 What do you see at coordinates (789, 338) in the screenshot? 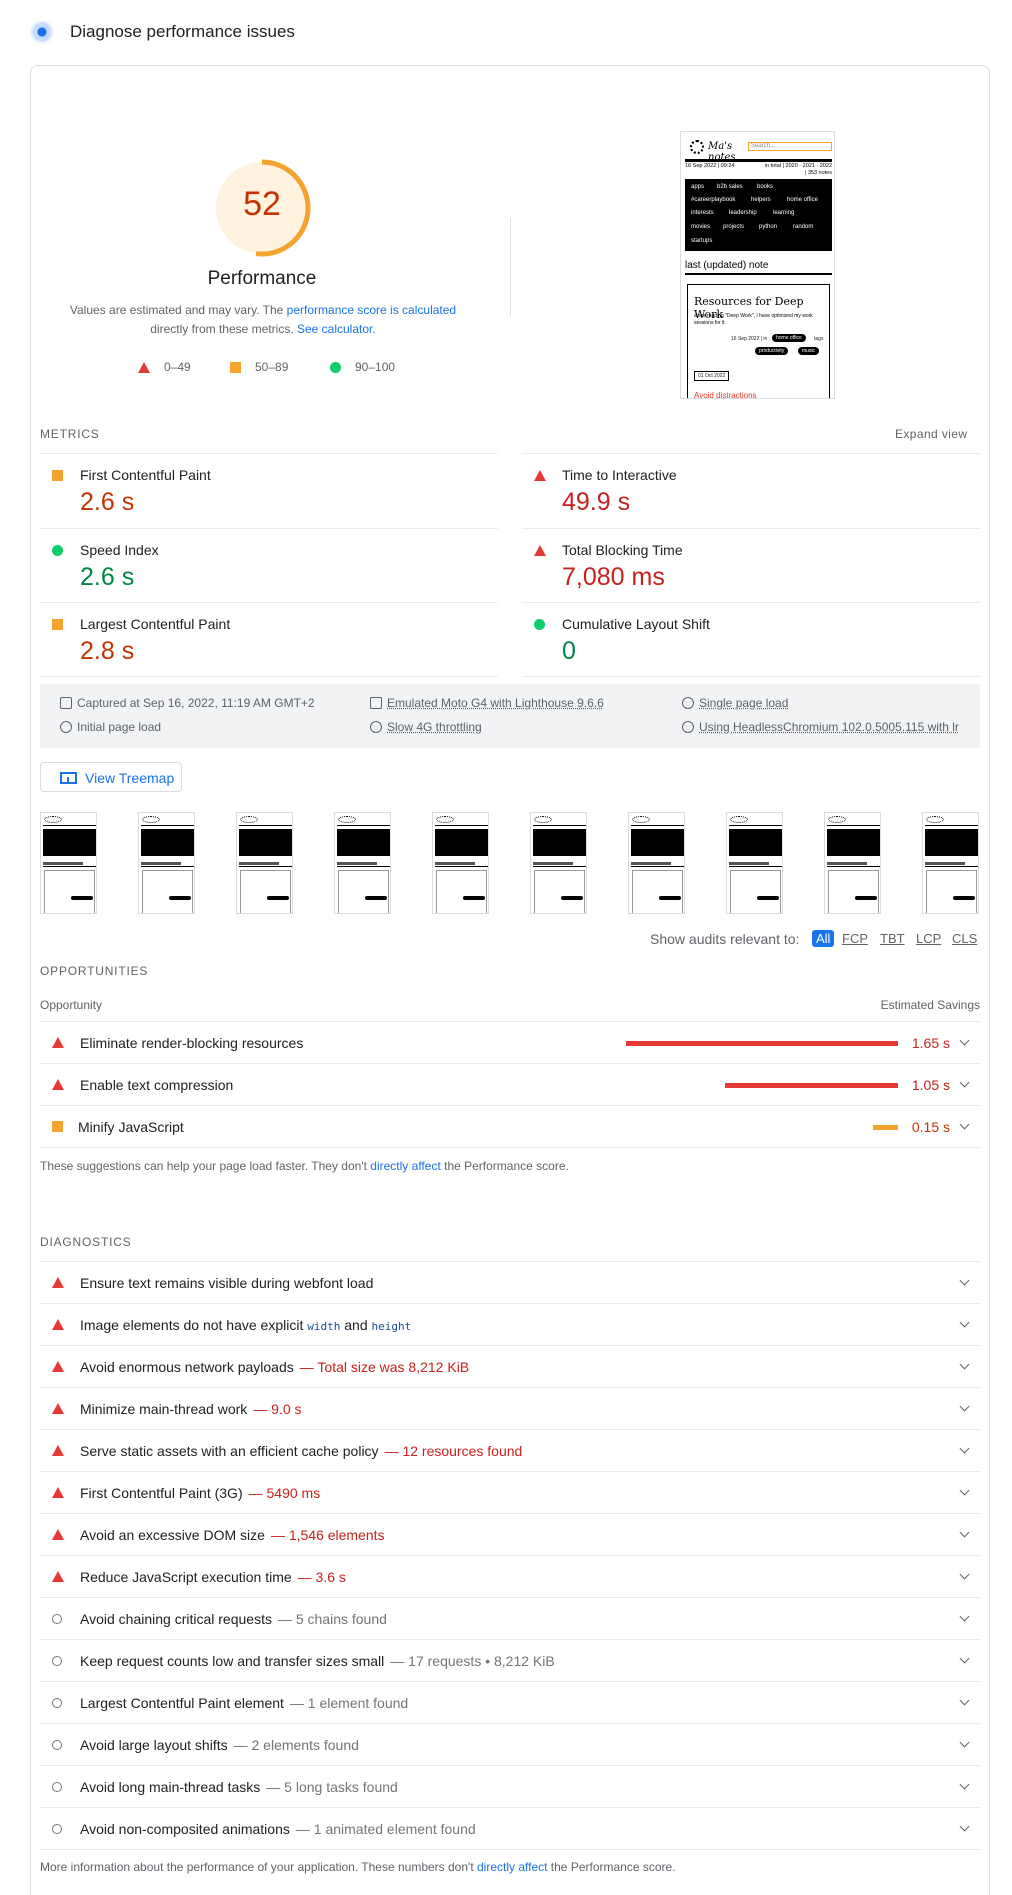
I see `article-tag: home office` at bounding box center [789, 338].